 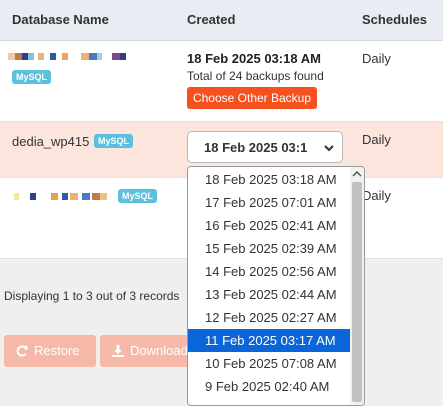 I want to click on dropdown-option: 15 Feb 2025 02:39 AM, so click(x=269, y=248).